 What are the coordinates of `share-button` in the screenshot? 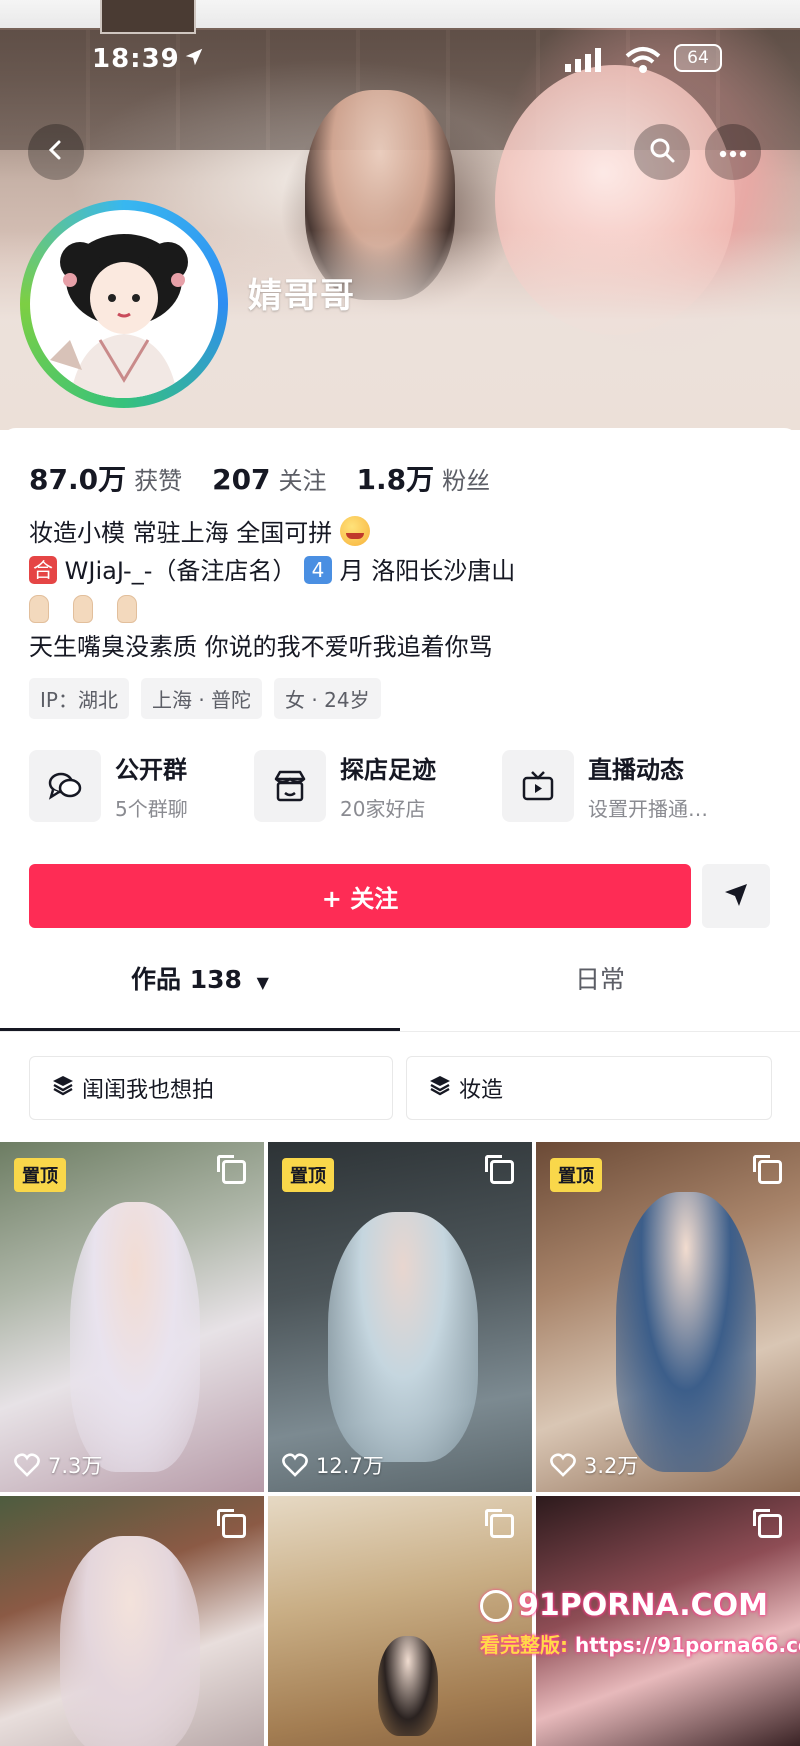 It's located at (736, 896).